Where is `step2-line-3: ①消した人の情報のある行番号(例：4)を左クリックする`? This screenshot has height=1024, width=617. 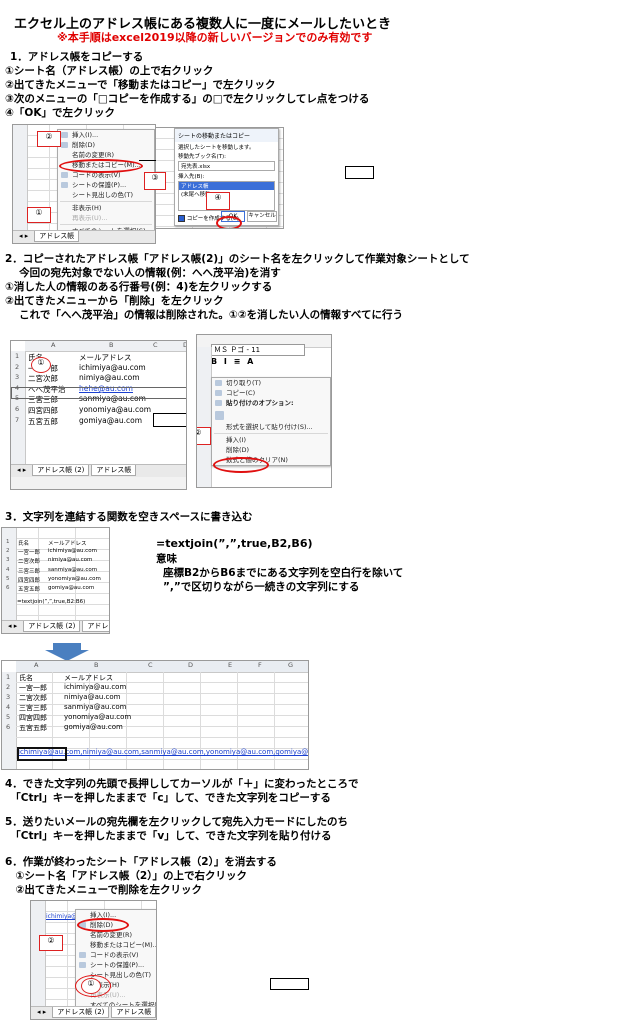 step2-line-3: ①消した人の情報のある行番号(例：4)を左クリックする is located at coordinates (139, 287).